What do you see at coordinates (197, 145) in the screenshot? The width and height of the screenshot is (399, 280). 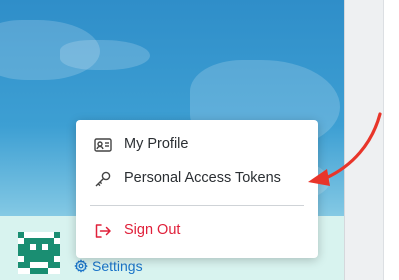 I see `menu-item-my-profile: My Profile` at bounding box center [197, 145].